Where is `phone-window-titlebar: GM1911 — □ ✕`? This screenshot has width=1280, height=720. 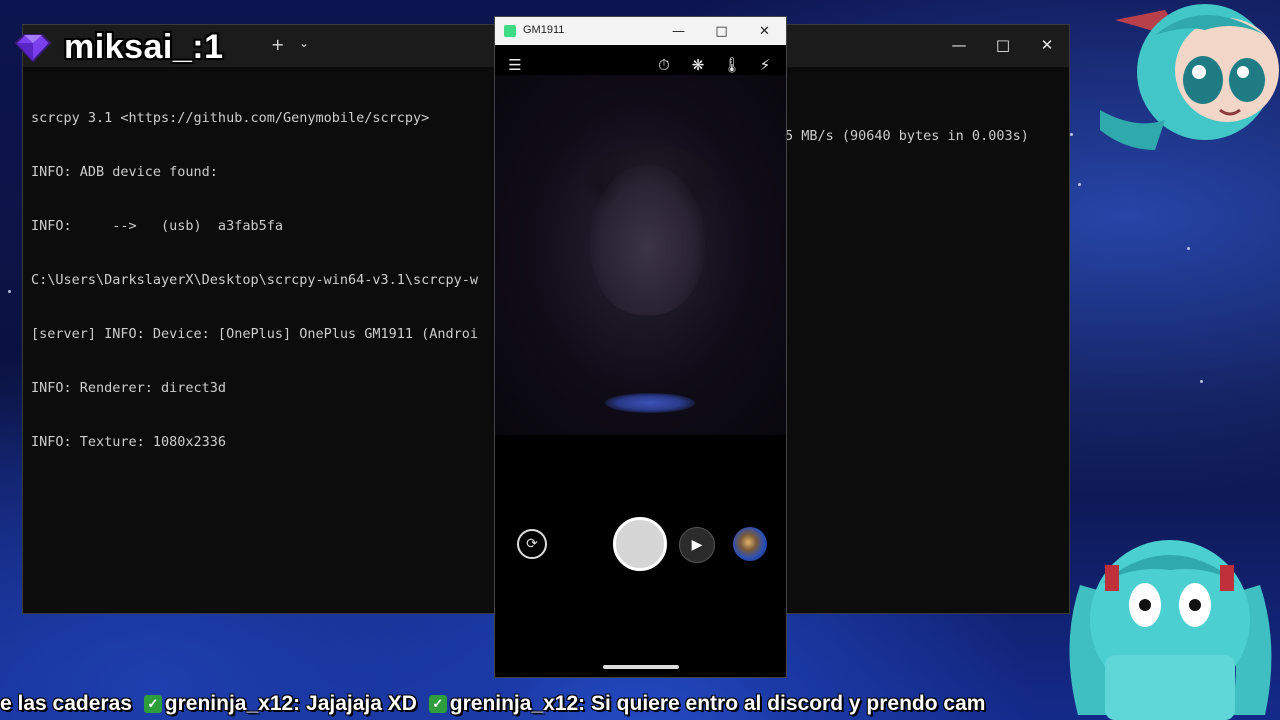
phone-window-titlebar: GM1911 — □ ✕ is located at coordinates (640, 31).